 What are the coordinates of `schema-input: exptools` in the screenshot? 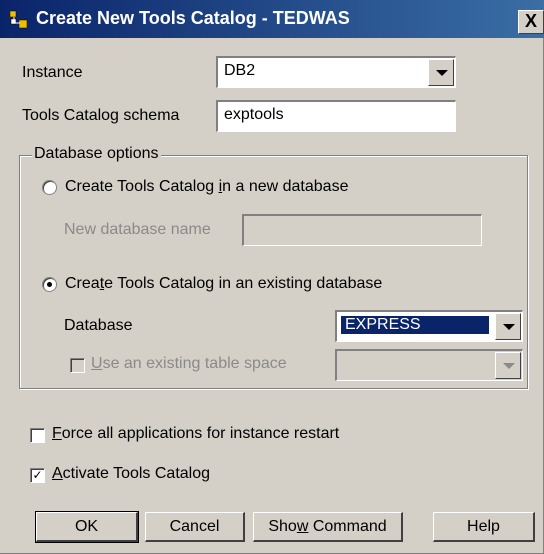 It's located at (336, 116).